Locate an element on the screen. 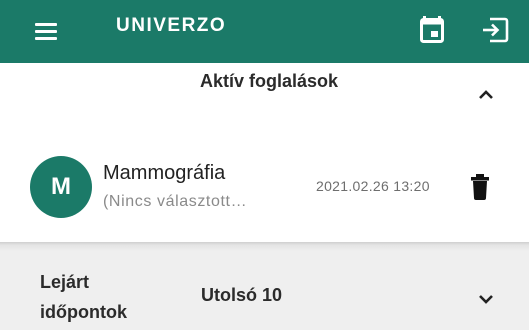 The width and height of the screenshot is (529, 330). app-title: UNIVERZO is located at coordinates (171, 25).